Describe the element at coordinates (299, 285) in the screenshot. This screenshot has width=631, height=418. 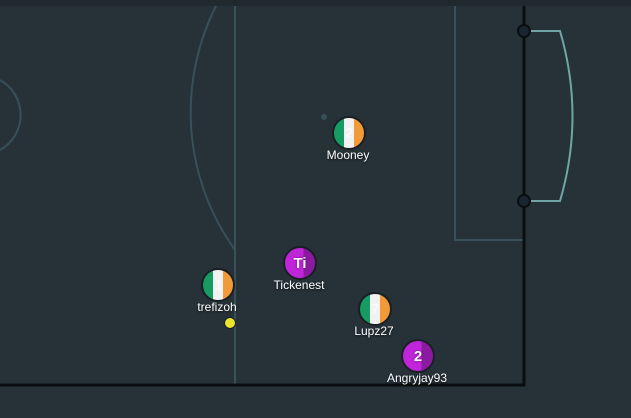
I see `player-name: Tickenest` at that location.